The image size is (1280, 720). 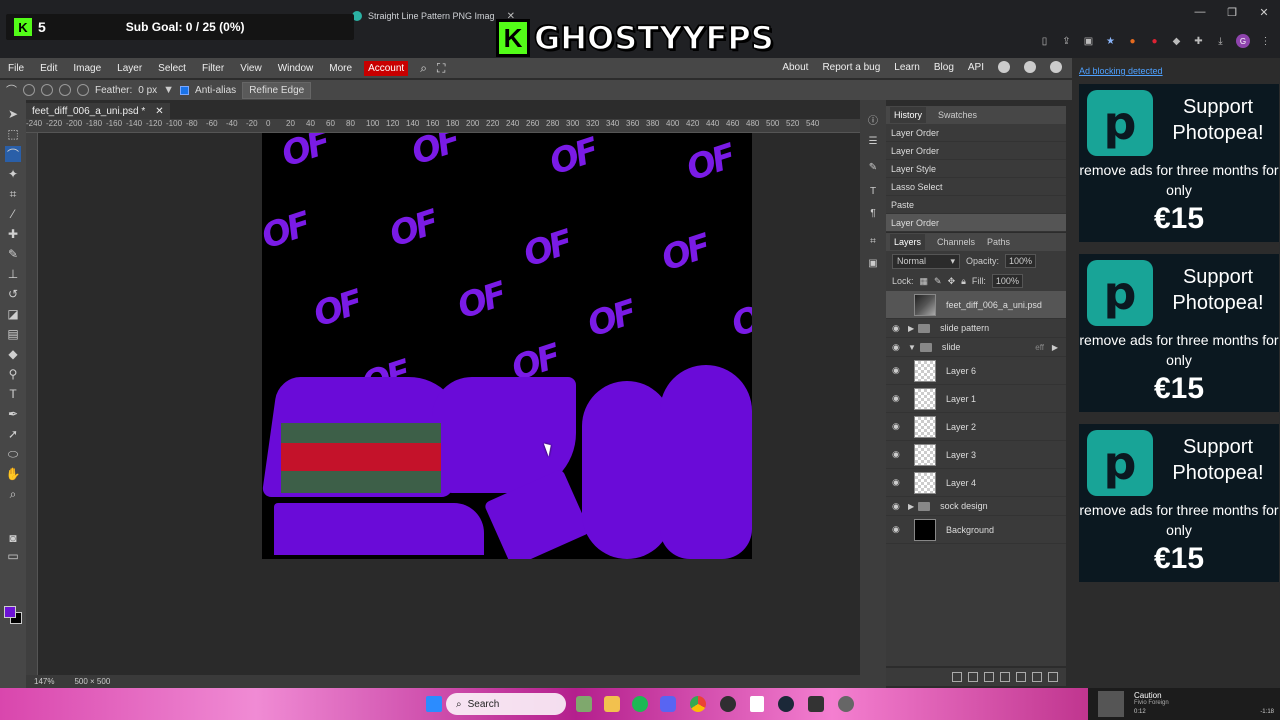 I want to click on pen-tool-icon: ✒, so click(x=13, y=414).